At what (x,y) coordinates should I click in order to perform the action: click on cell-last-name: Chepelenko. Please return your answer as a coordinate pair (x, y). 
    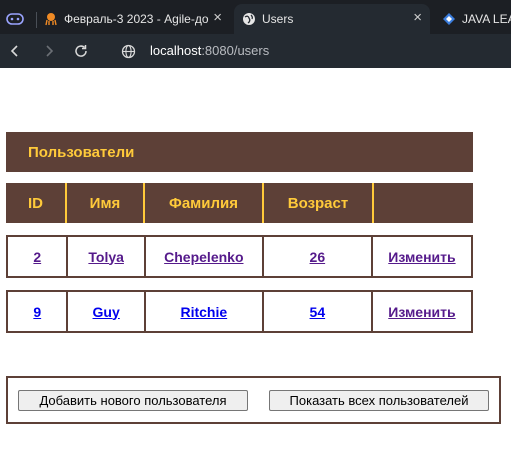
    Looking at the image, I should click on (205, 256).